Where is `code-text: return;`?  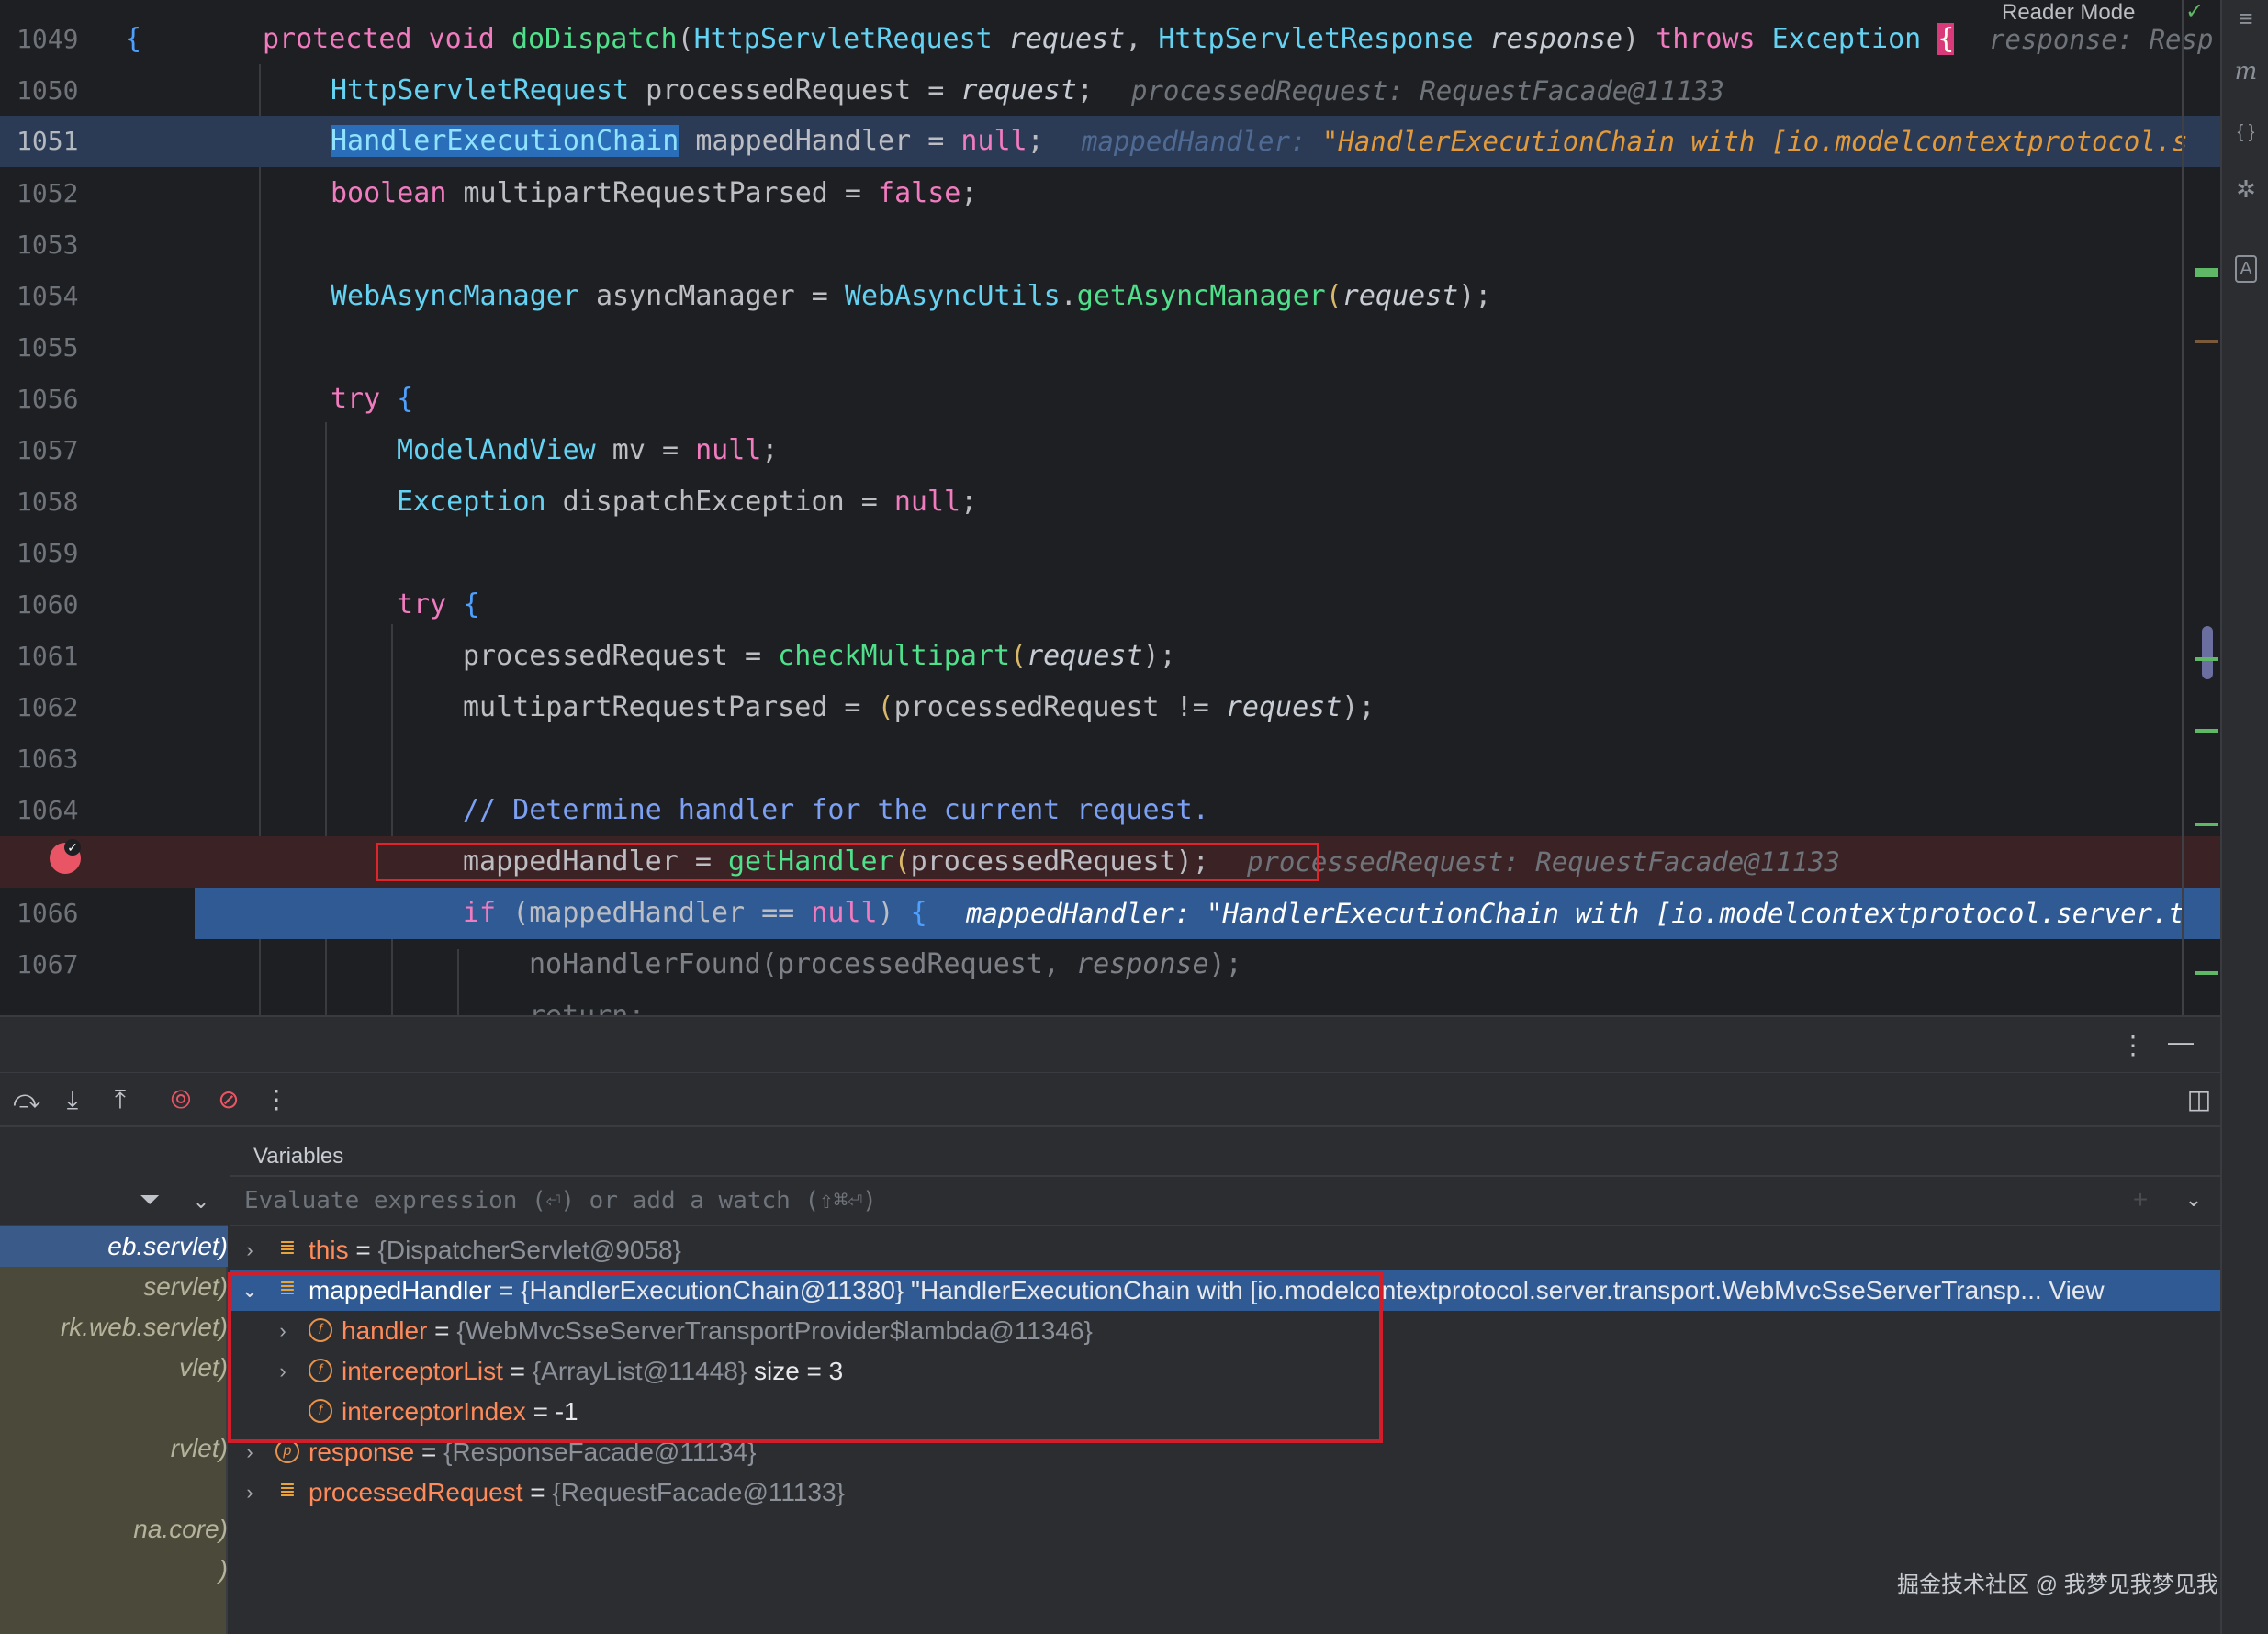 code-text: return; is located at coordinates (587, 1008).